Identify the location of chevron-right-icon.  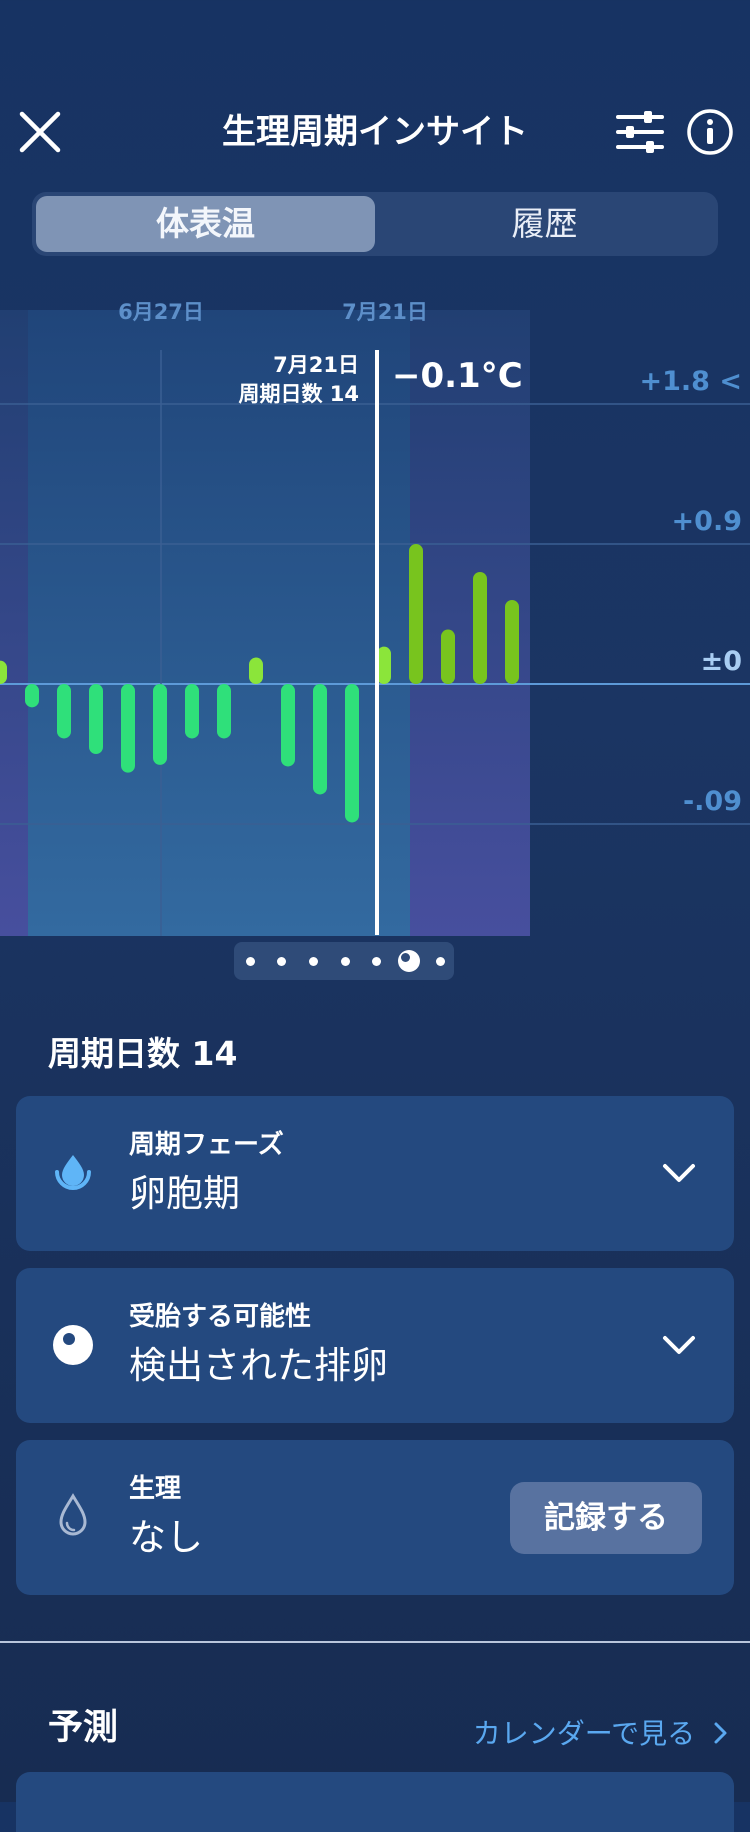
(720, 1733).